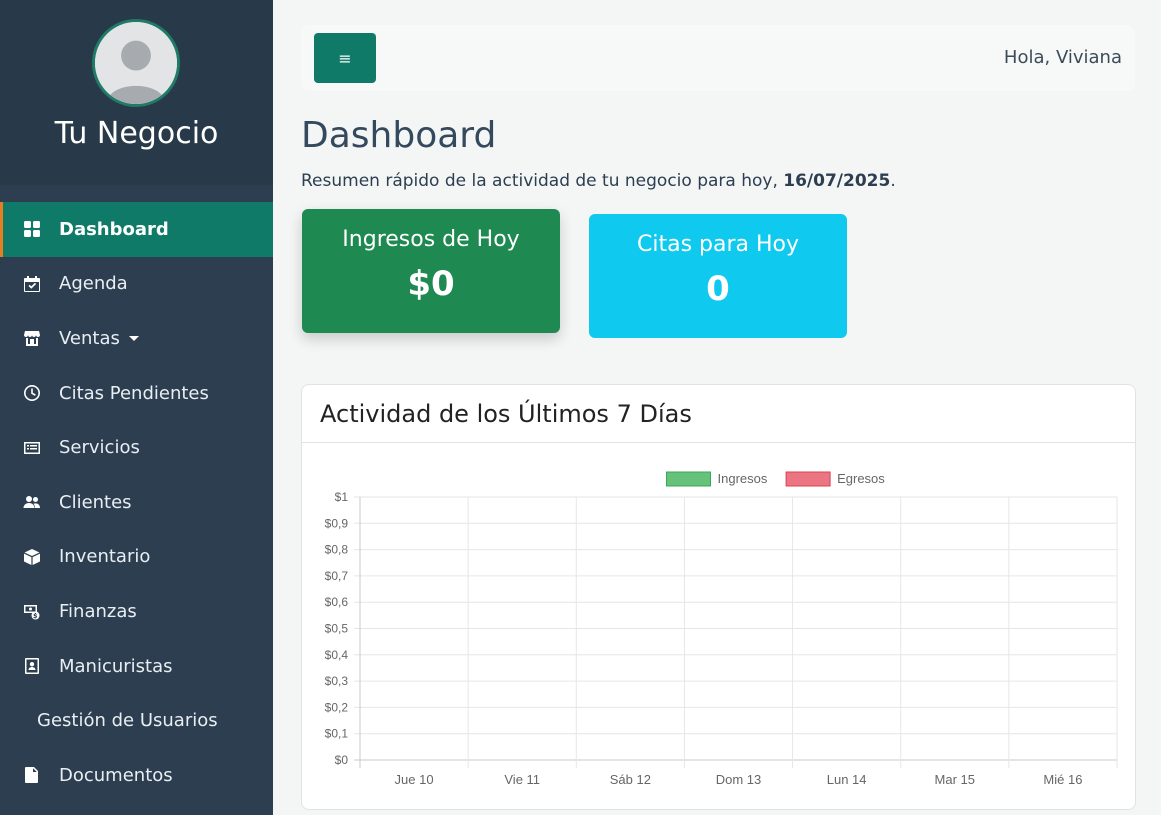 This screenshot has width=1161, height=815. Describe the element at coordinates (32, 557) in the screenshot. I see `box-icon` at that location.